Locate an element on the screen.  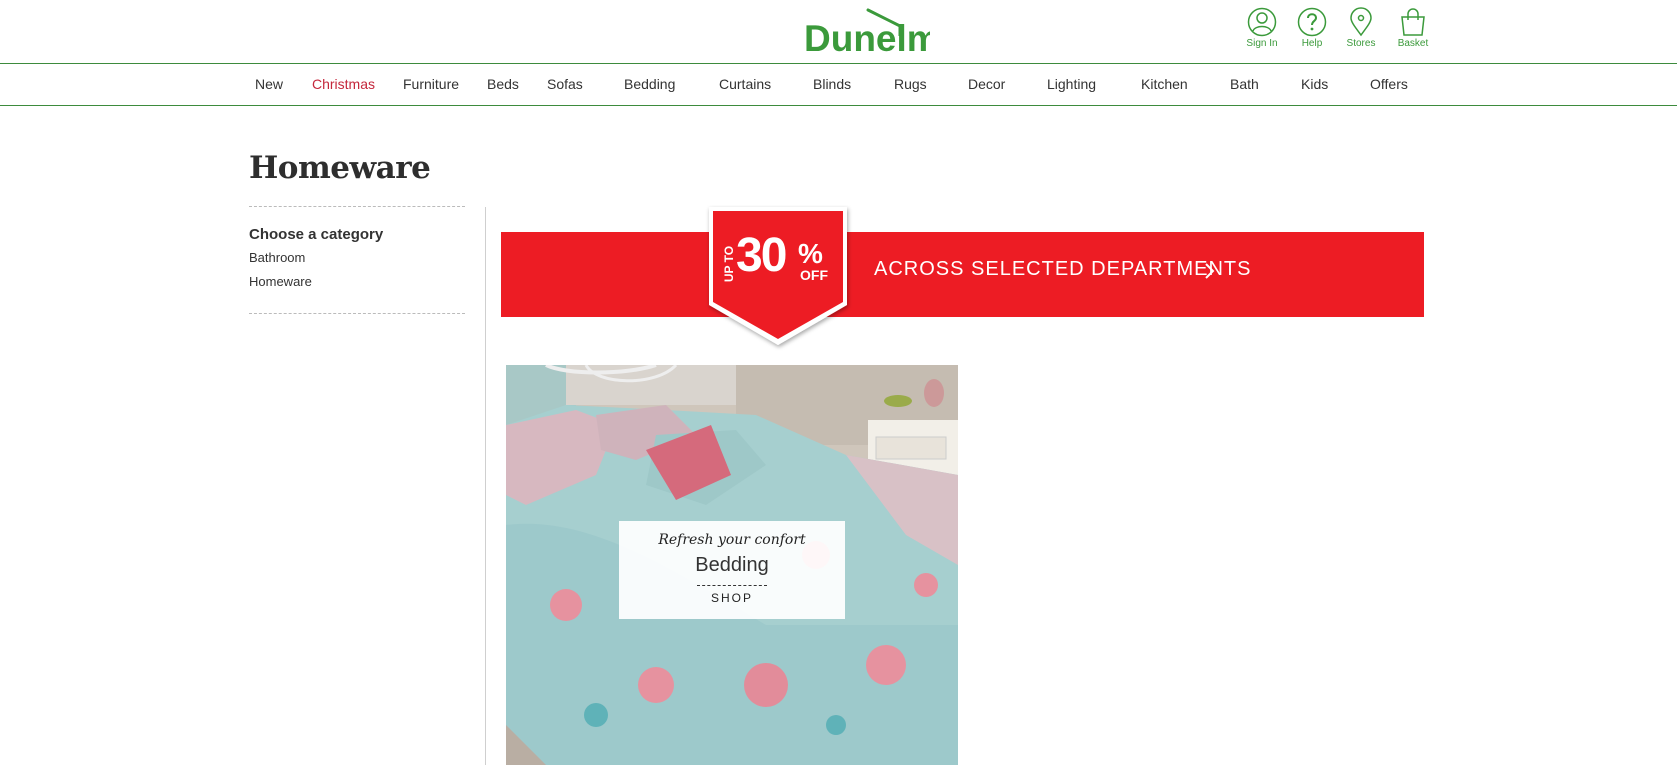
site-header: Dunelm Sign In Help Stores Basket is located at coordinates (838, 32).